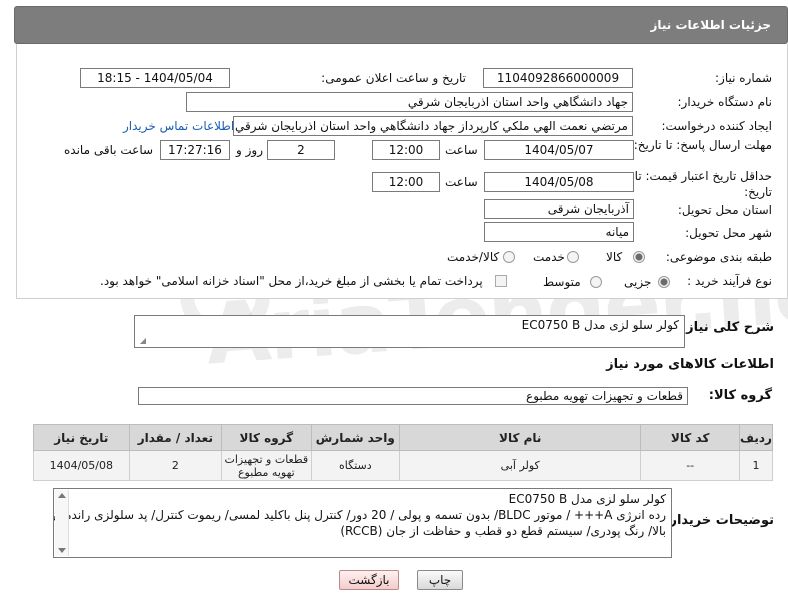 Image resolution: width=788 pixels, height=606 pixels. I want to click on province-field: آذربایجان شرقی, so click(559, 209).